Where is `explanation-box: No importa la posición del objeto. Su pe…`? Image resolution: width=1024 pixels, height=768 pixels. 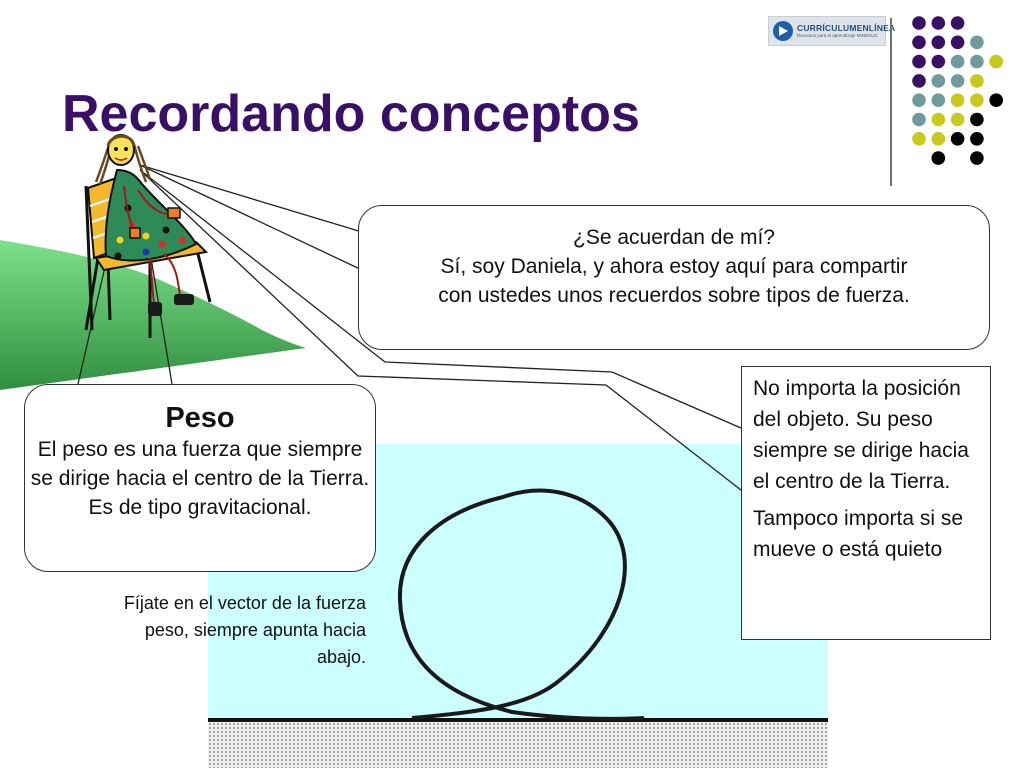 explanation-box: No importa la posición del objeto. Su pe… is located at coordinates (866, 503).